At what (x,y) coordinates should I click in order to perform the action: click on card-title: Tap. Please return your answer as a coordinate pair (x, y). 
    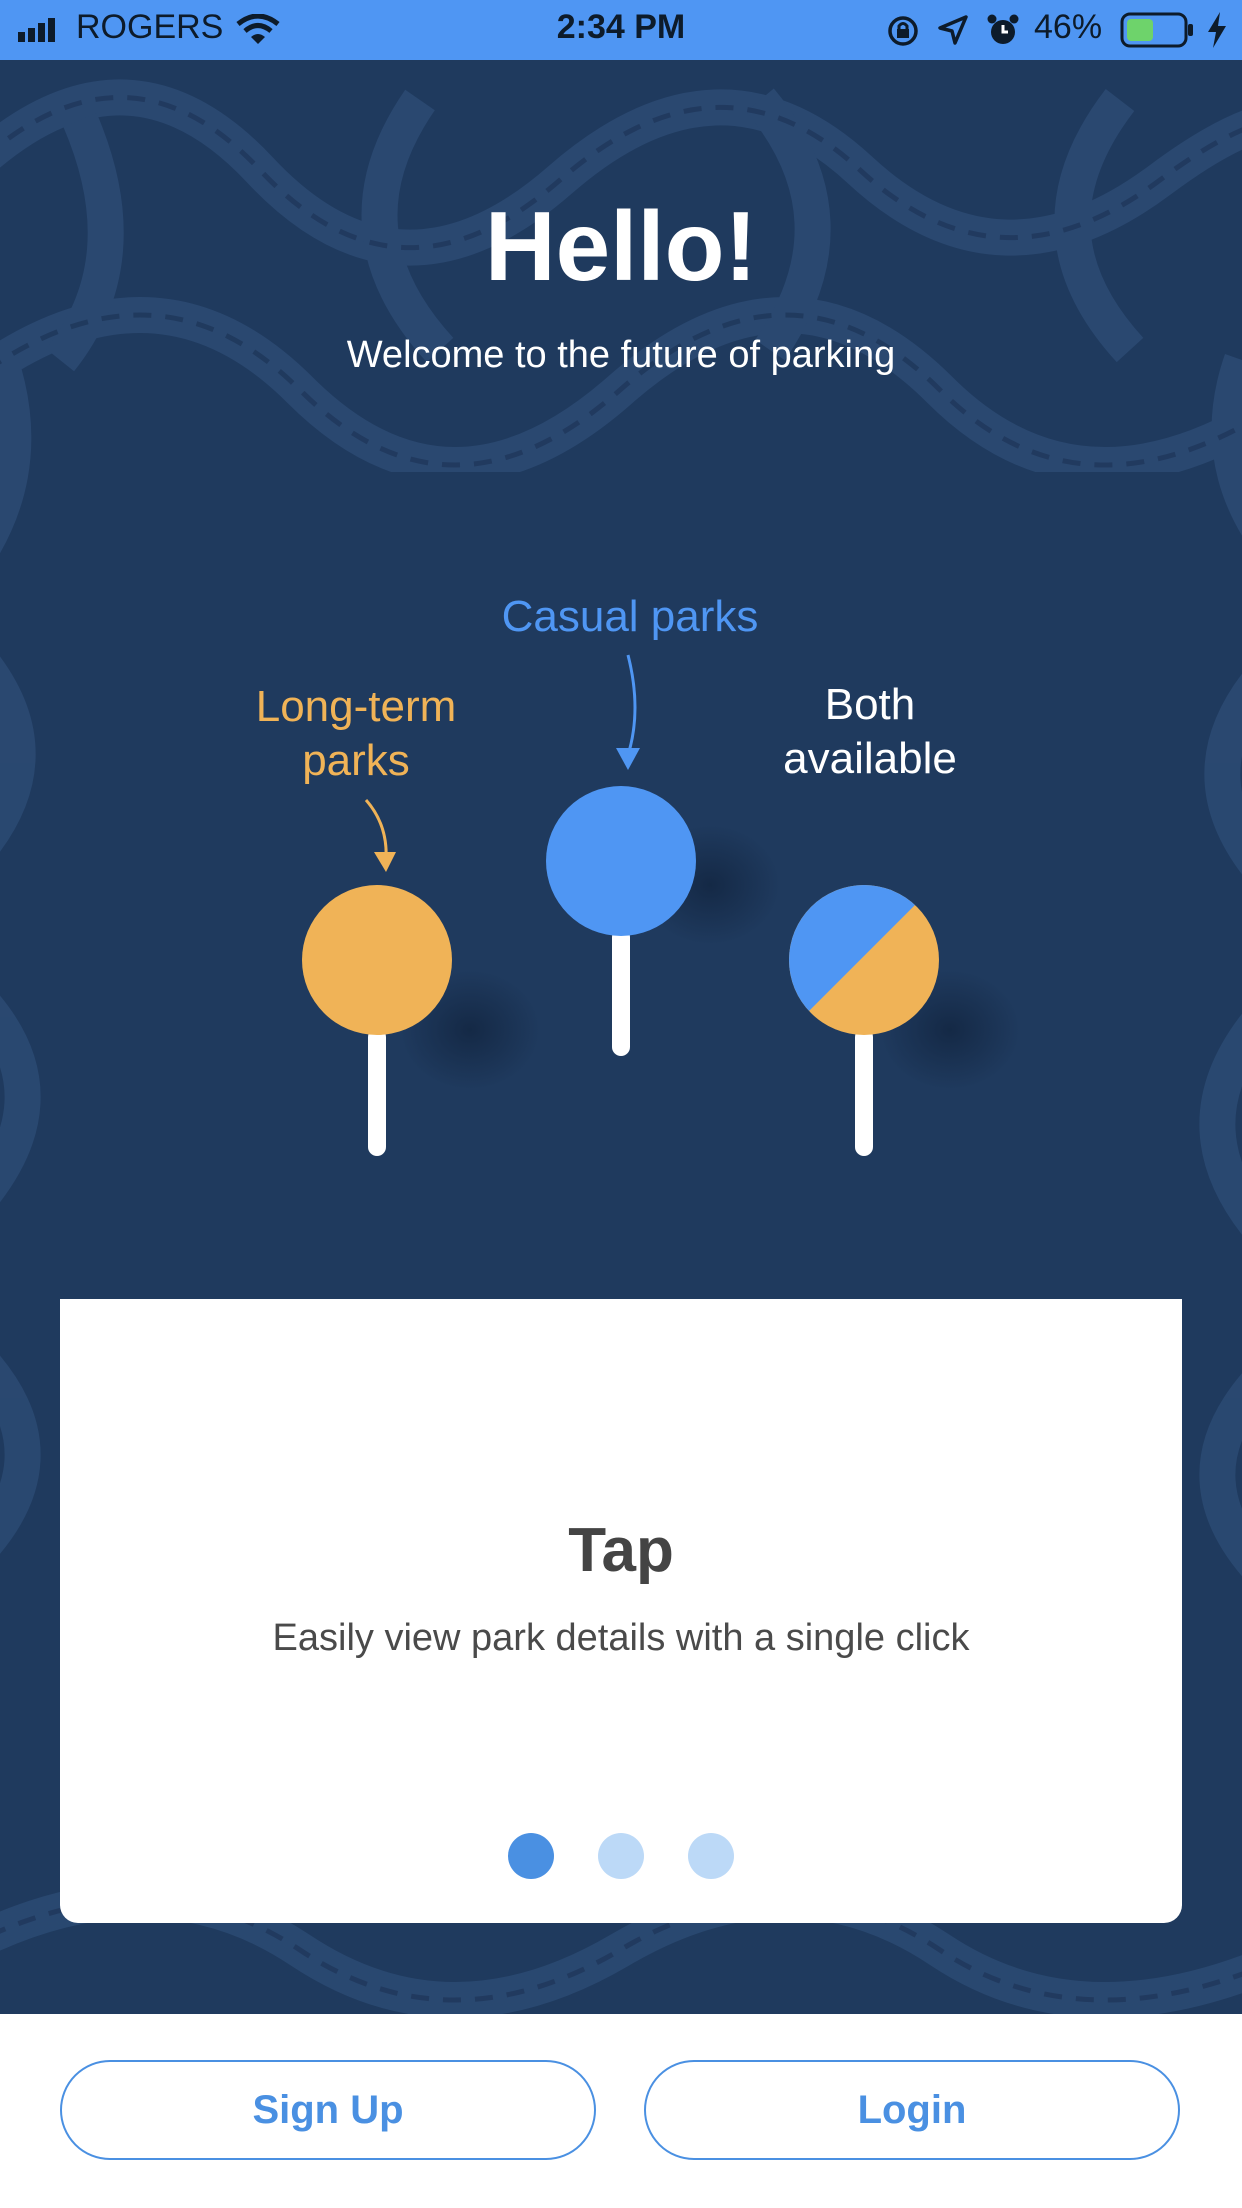
    Looking at the image, I should click on (621, 1550).